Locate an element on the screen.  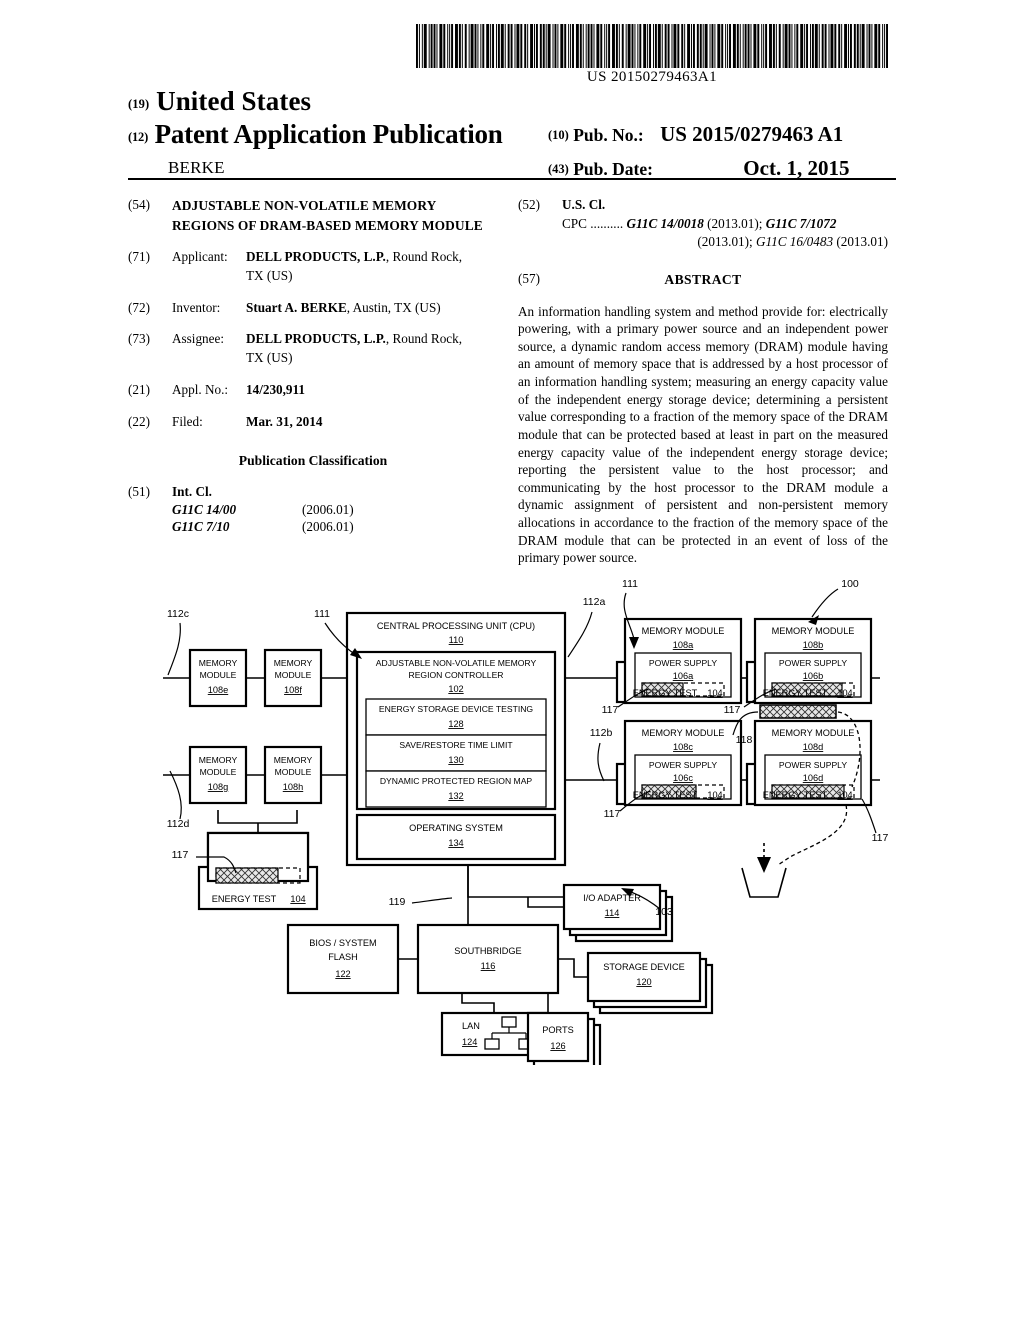
field-abstract: (57) ABSTRACT is located at coordinates (703, 279).